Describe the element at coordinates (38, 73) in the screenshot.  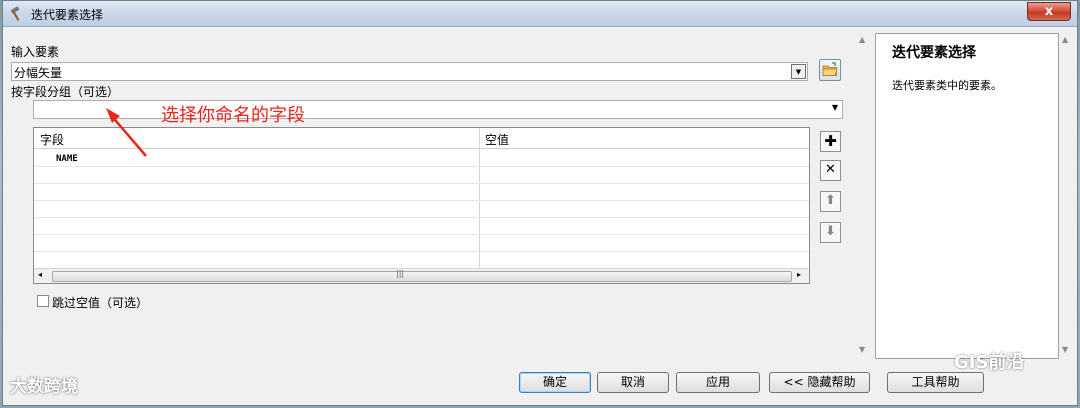
I see `input-features-value: 分幅矢量` at that location.